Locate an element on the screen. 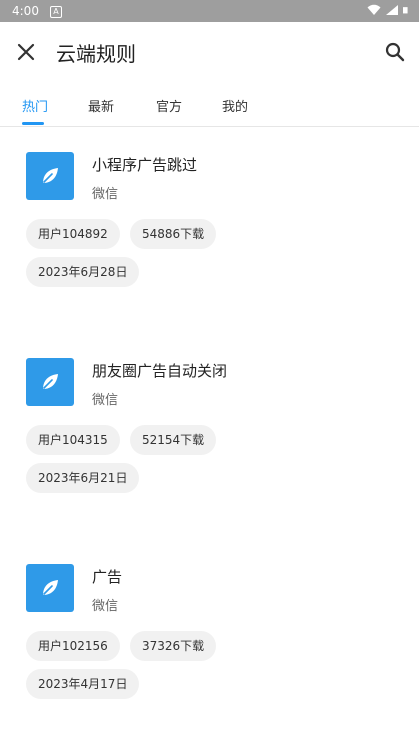 The width and height of the screenshot is (419, 744). tab-hot: 热门 is located at coordinates (35, 105).